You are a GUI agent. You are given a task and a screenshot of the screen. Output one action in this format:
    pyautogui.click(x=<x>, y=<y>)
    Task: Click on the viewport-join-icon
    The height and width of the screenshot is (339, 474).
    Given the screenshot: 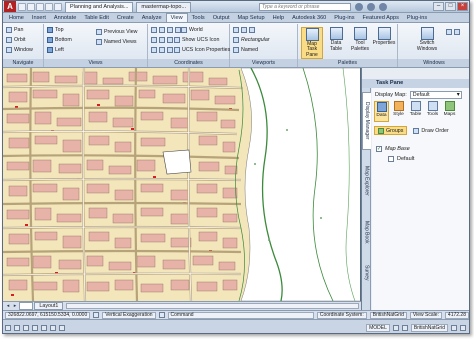 What is the action you would take?
    pyautogui.click(x=244, y=30)
    